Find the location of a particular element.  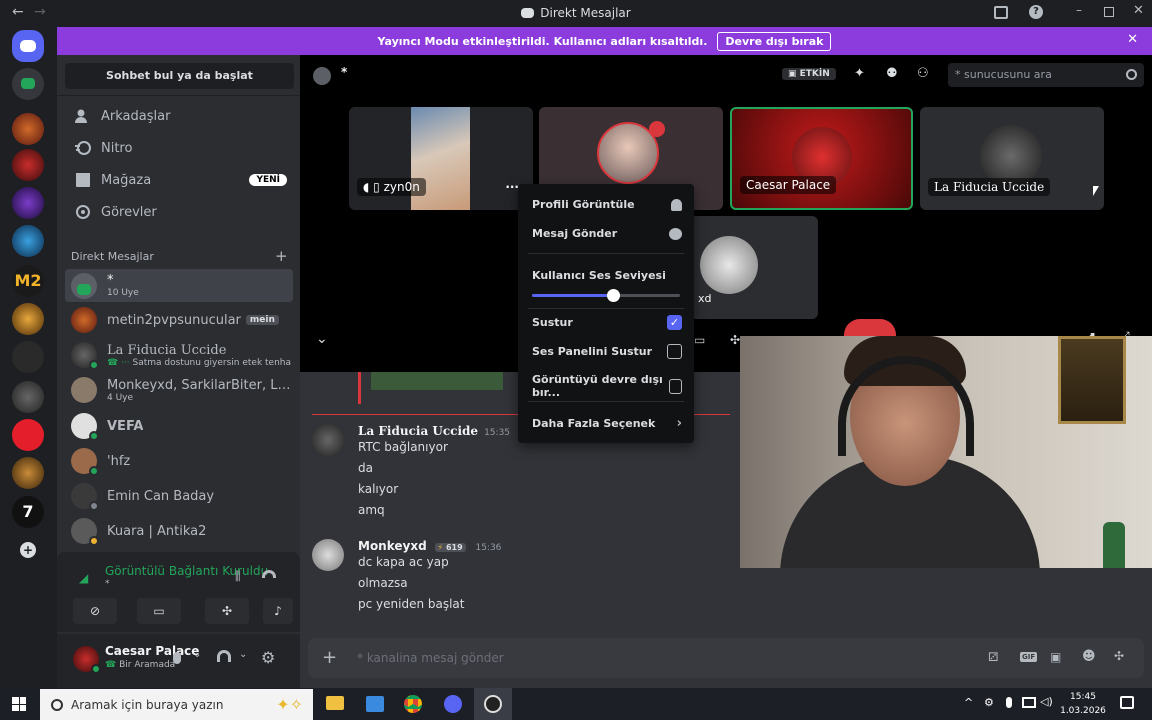

volume-slider is located at coordinates (606, 295).